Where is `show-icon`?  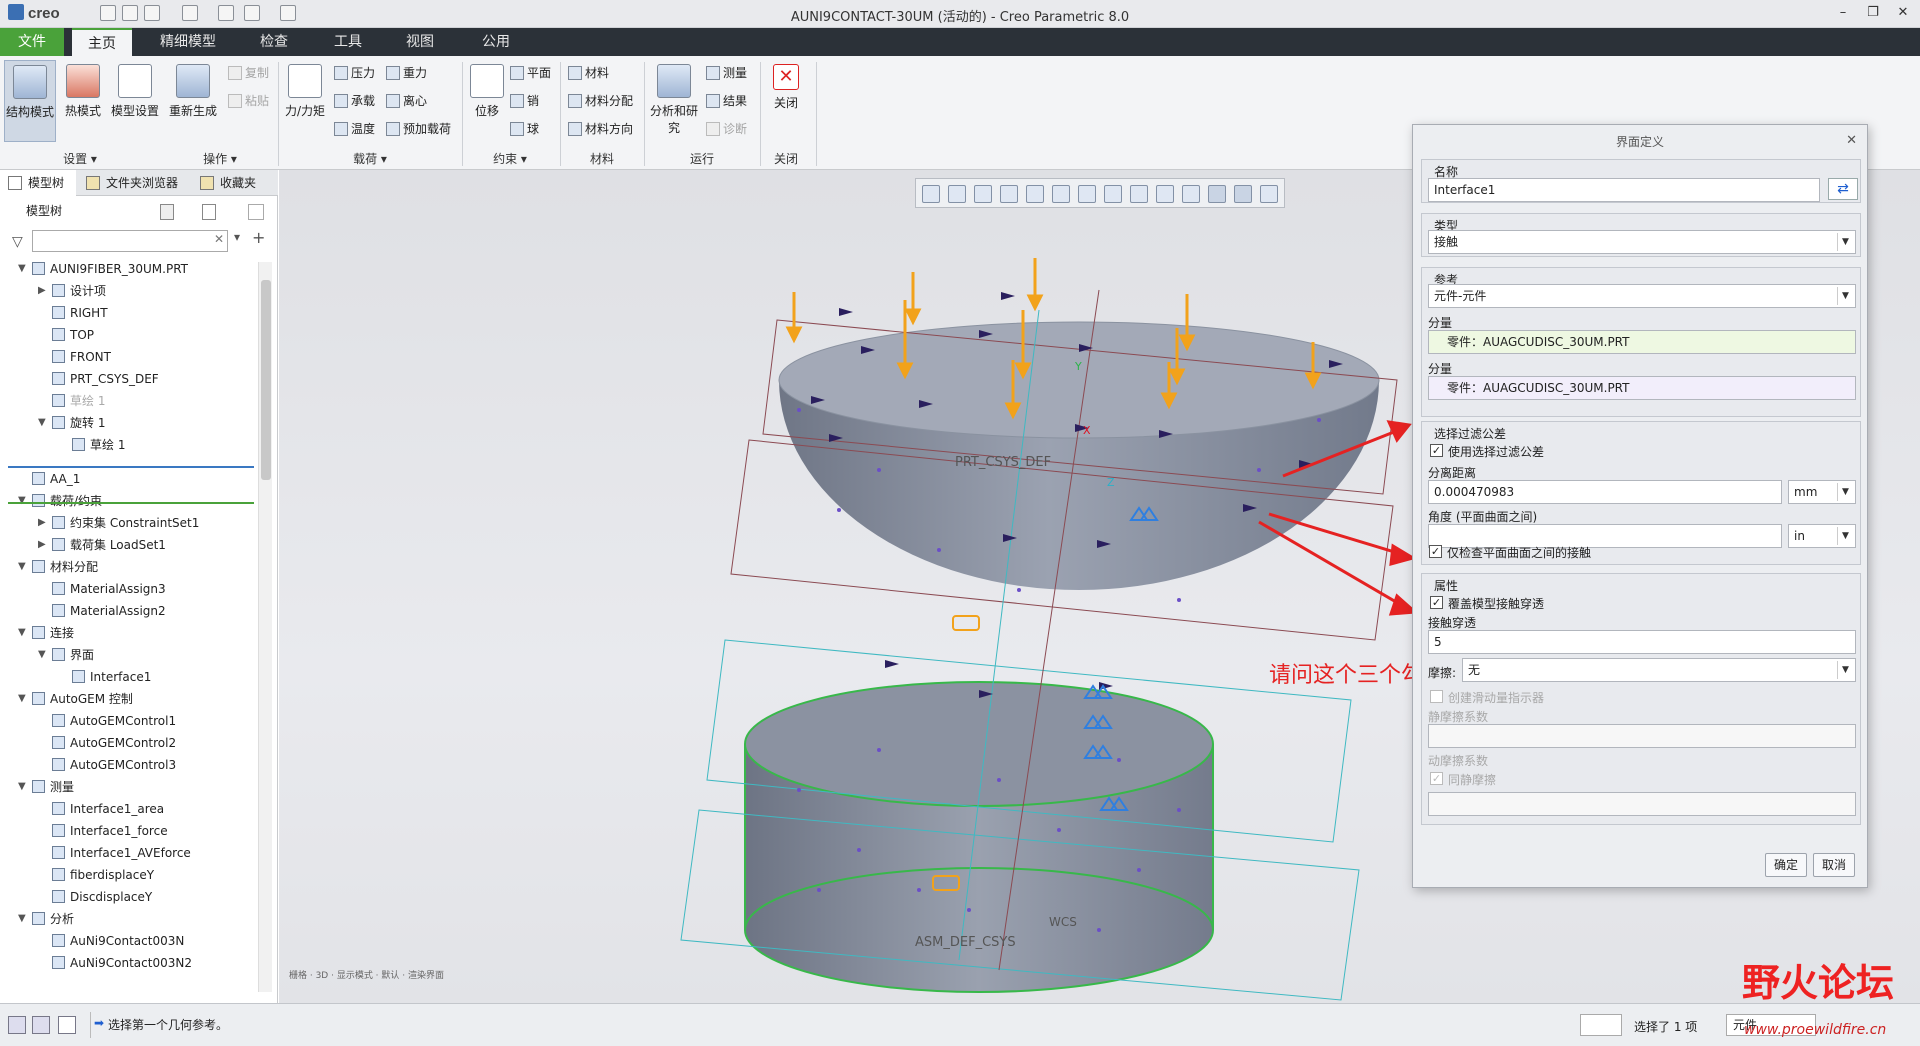
show-icon is located at coordinates (209, 212).